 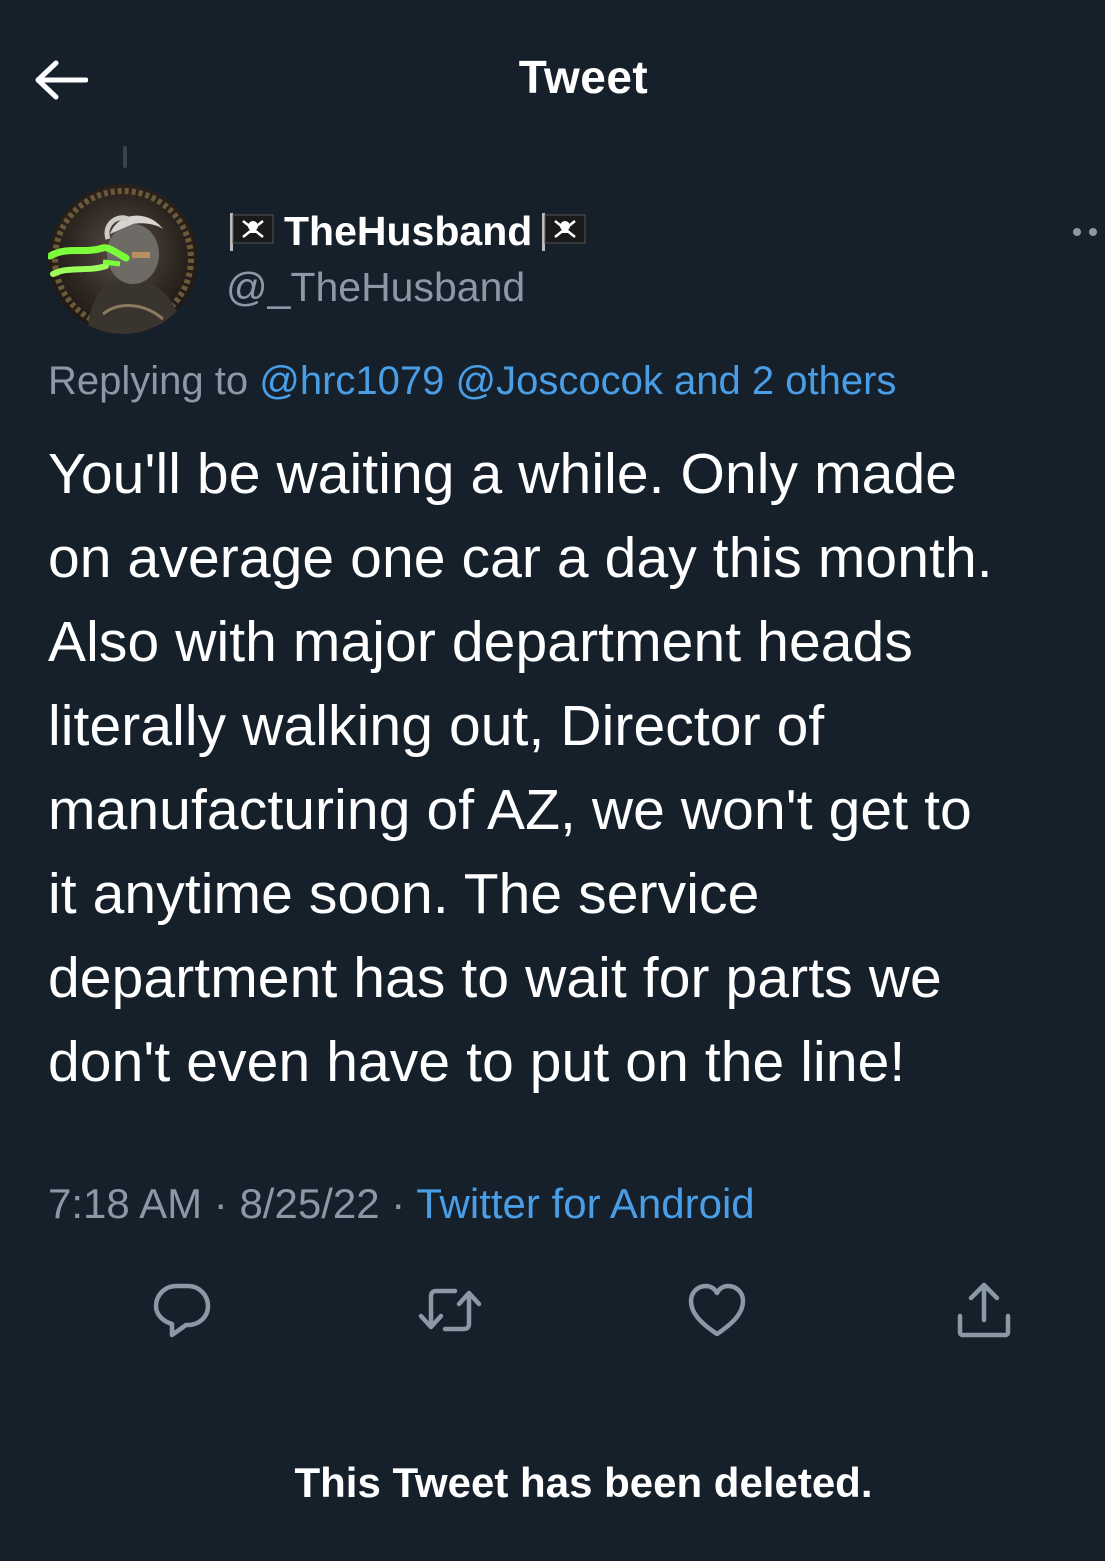 What do you see at coordinates (510, 810) in the screenshot?
I see `tweet-text-line: manufacturing of AZ, we won't get to` at bounding box center [510, 810].